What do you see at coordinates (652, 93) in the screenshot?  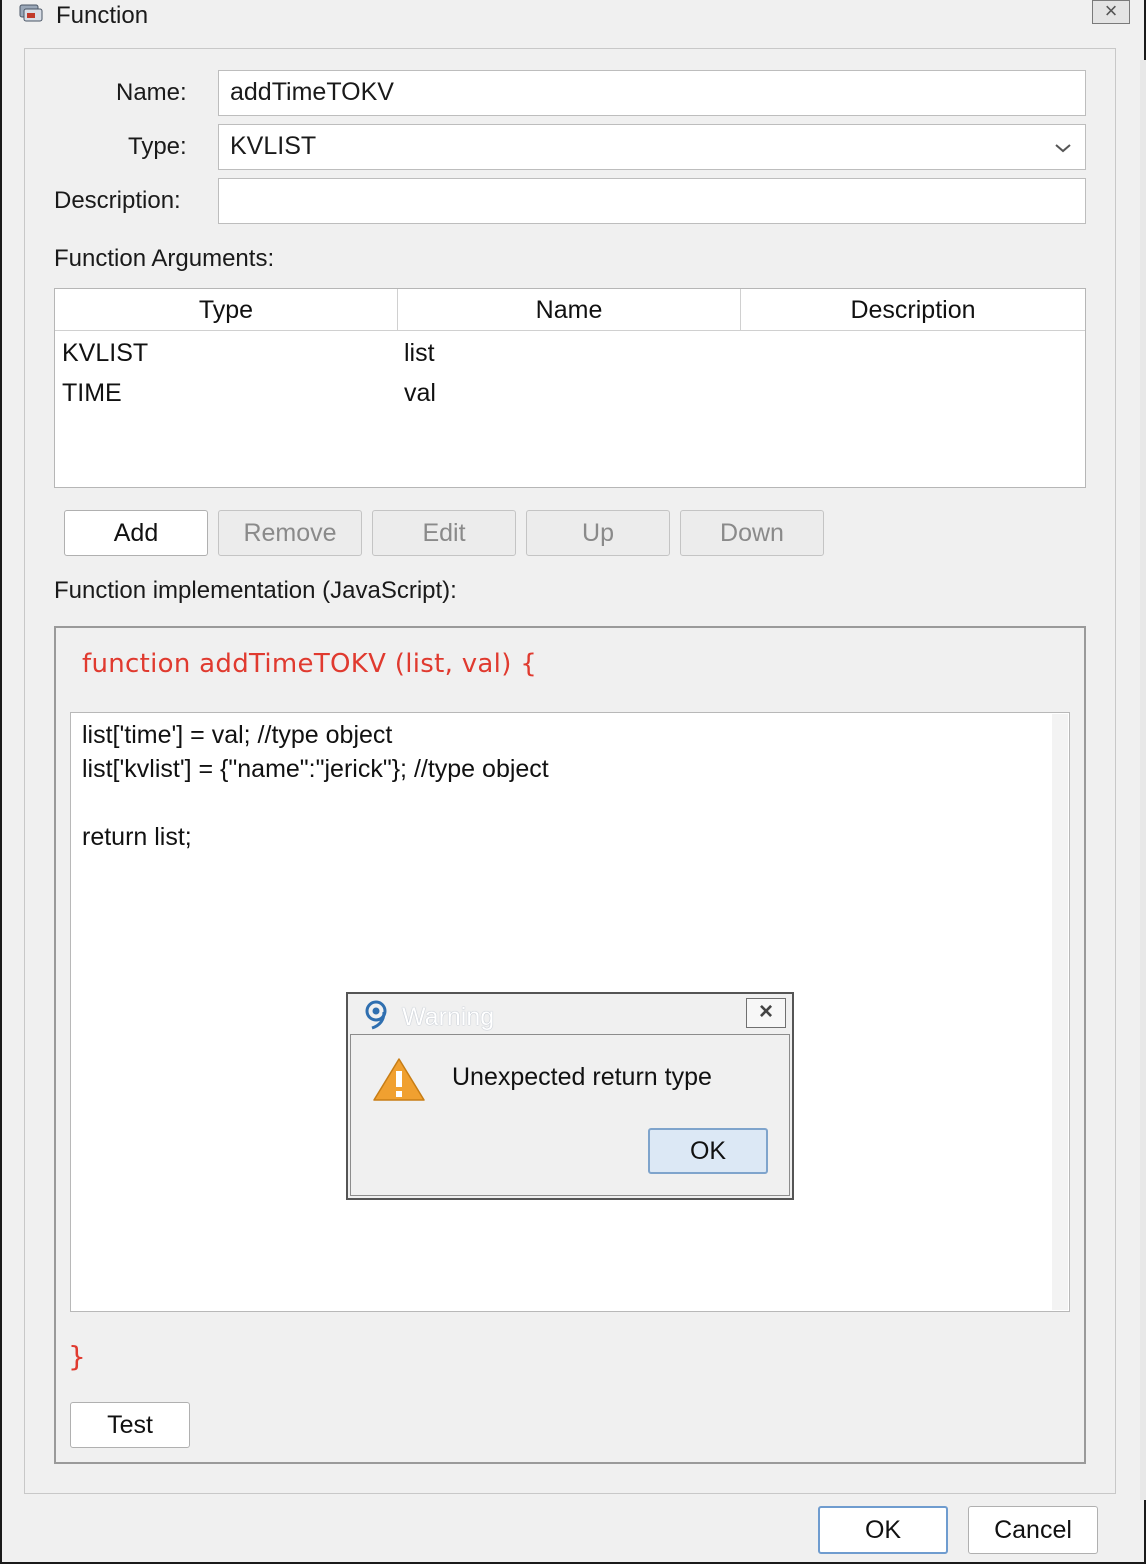 I see `name-input: addTimeTOKV` at bounding box center [652, 93].